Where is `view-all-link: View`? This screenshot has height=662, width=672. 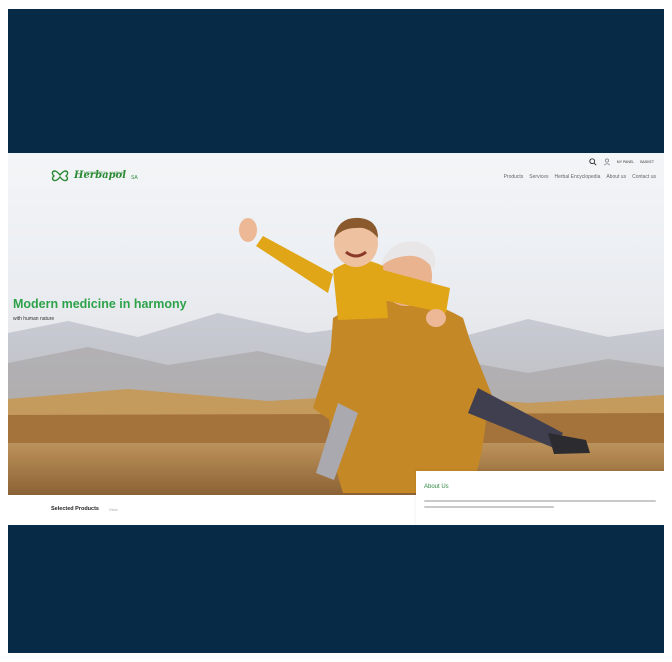 view-all-link: View is located at coordinates (113, 509).